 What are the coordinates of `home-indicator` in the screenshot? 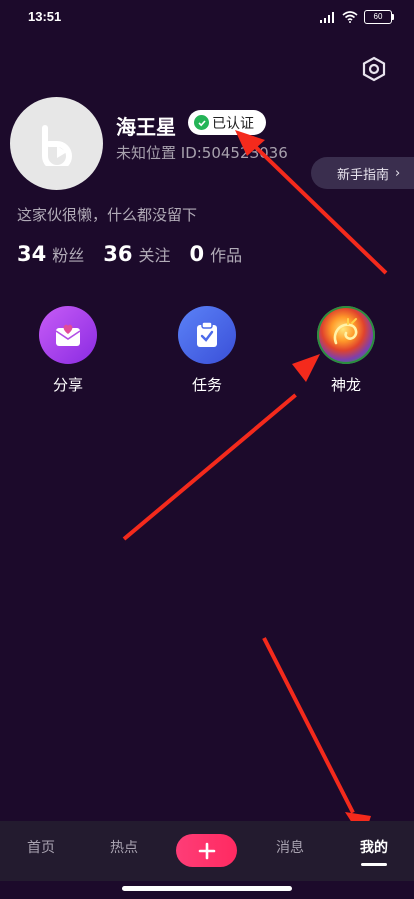 It's located at (207, 888).